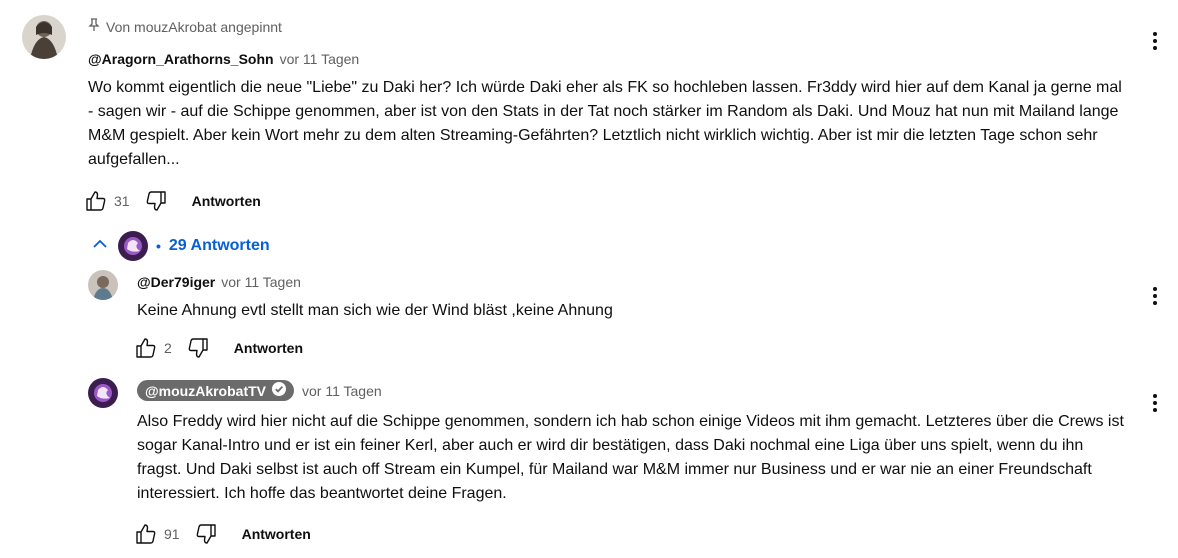 The height and width of the screenshot is (558, 1178). What do you see at coordinates (44, 37) in the screenshot?
I see `avatar` at bounding box center [44, 37].